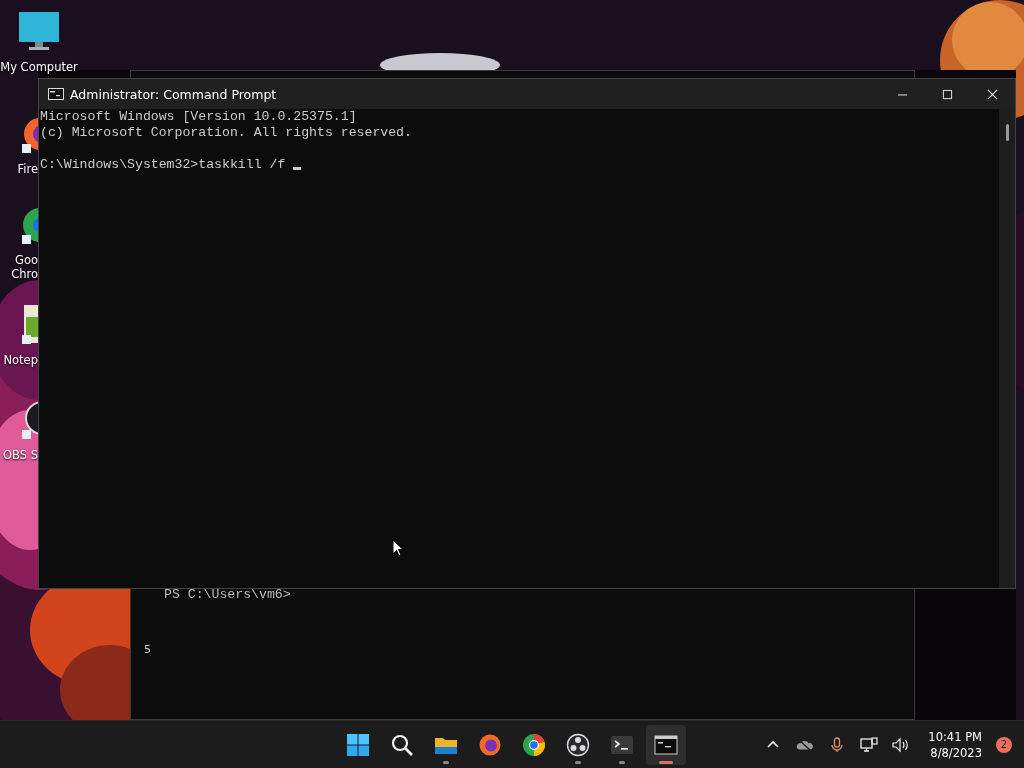  Describe the element at coordinates (992, 94) in the screenshot. I see `close-icon` at that location.